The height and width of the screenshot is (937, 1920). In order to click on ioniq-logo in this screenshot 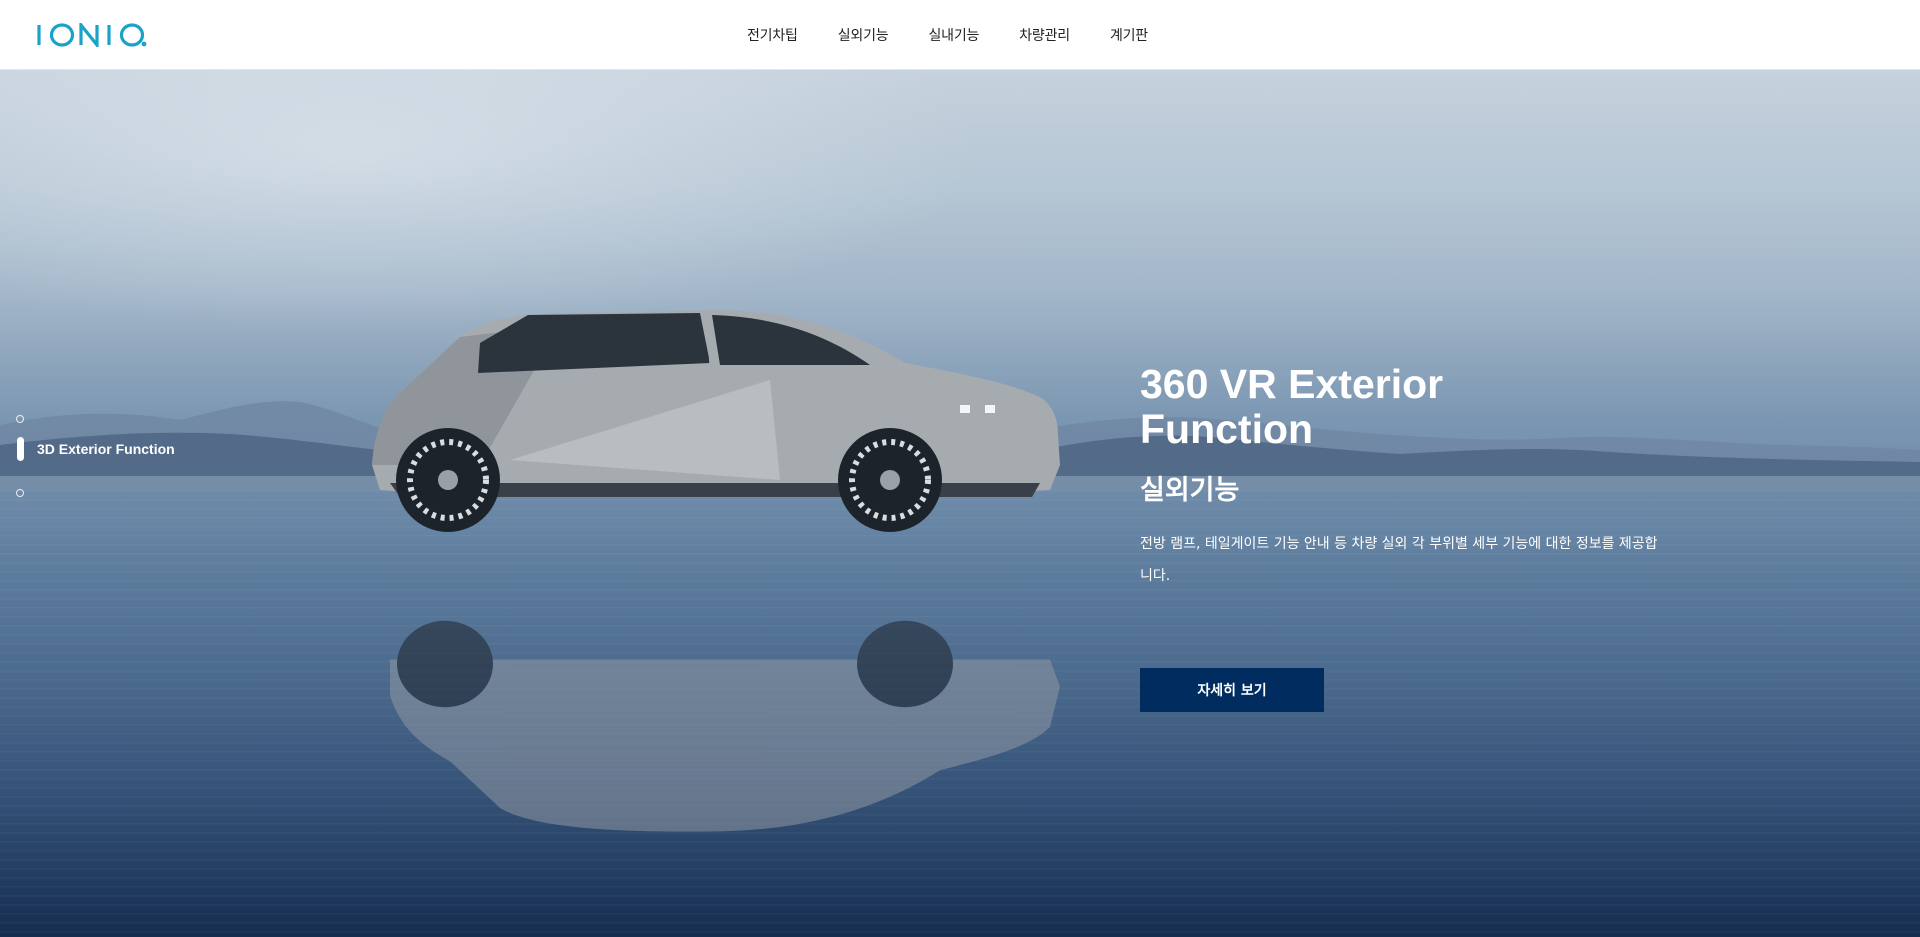, I will do `click(93, 35)`.